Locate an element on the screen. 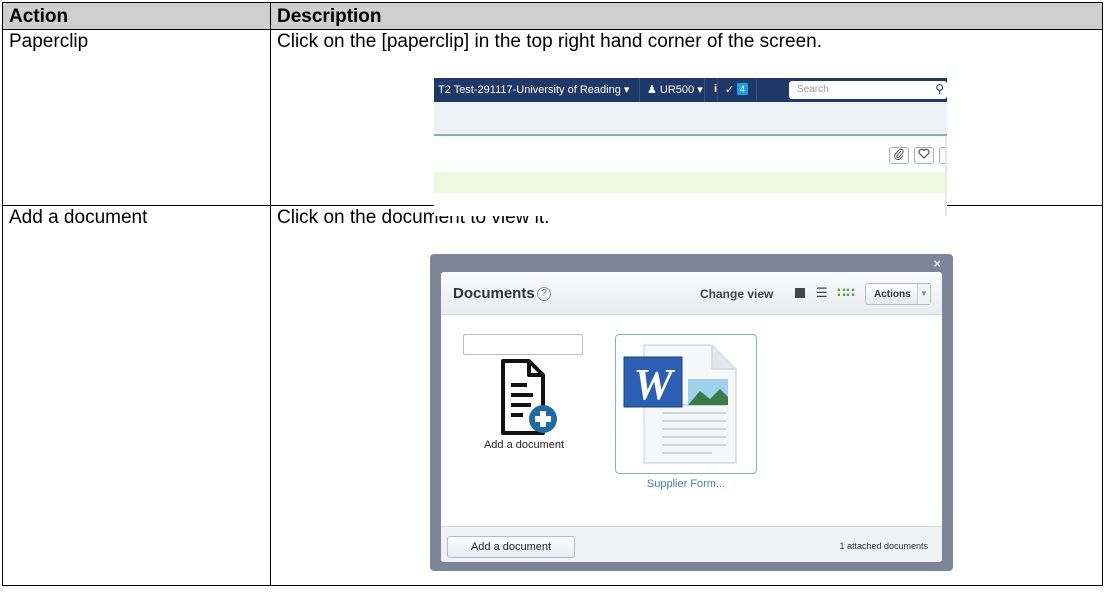 This screenshot has height=596, width=1108. org-selector: T2 Test-291117-University of Reading ▾ is located at coordinates (533, 89).